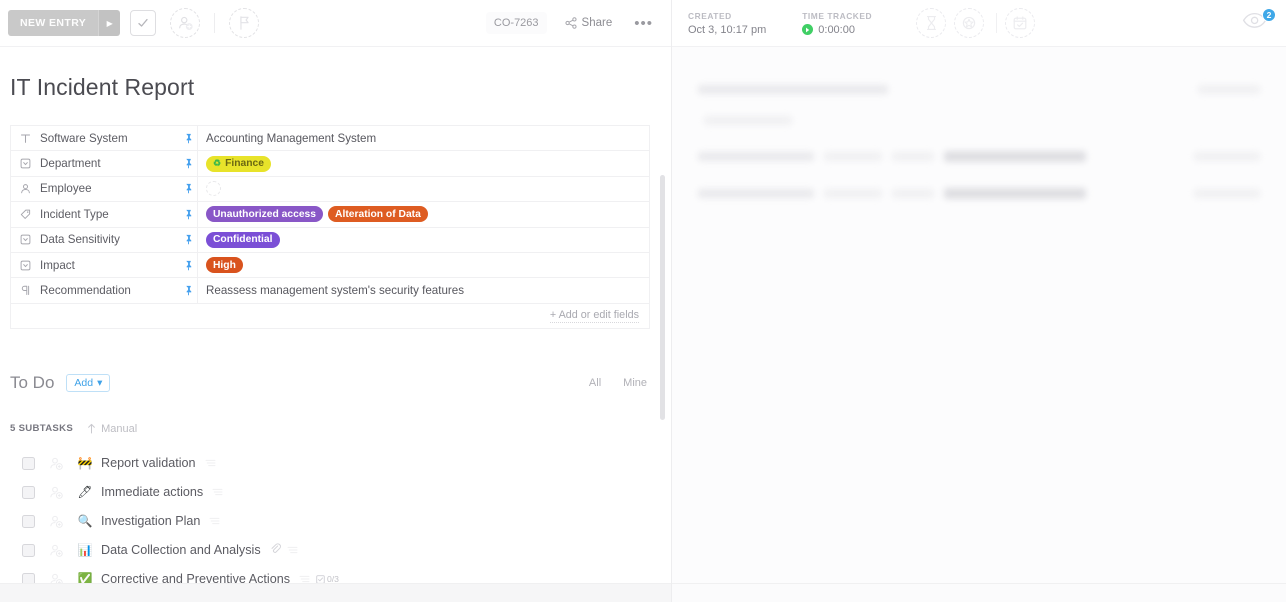 This screenshot has height=602, width=1286. What do you see at coordinates (152, 492) in the screenshot?
I see `subtask-label: Immediate actions` at bounding box center [152, 492].